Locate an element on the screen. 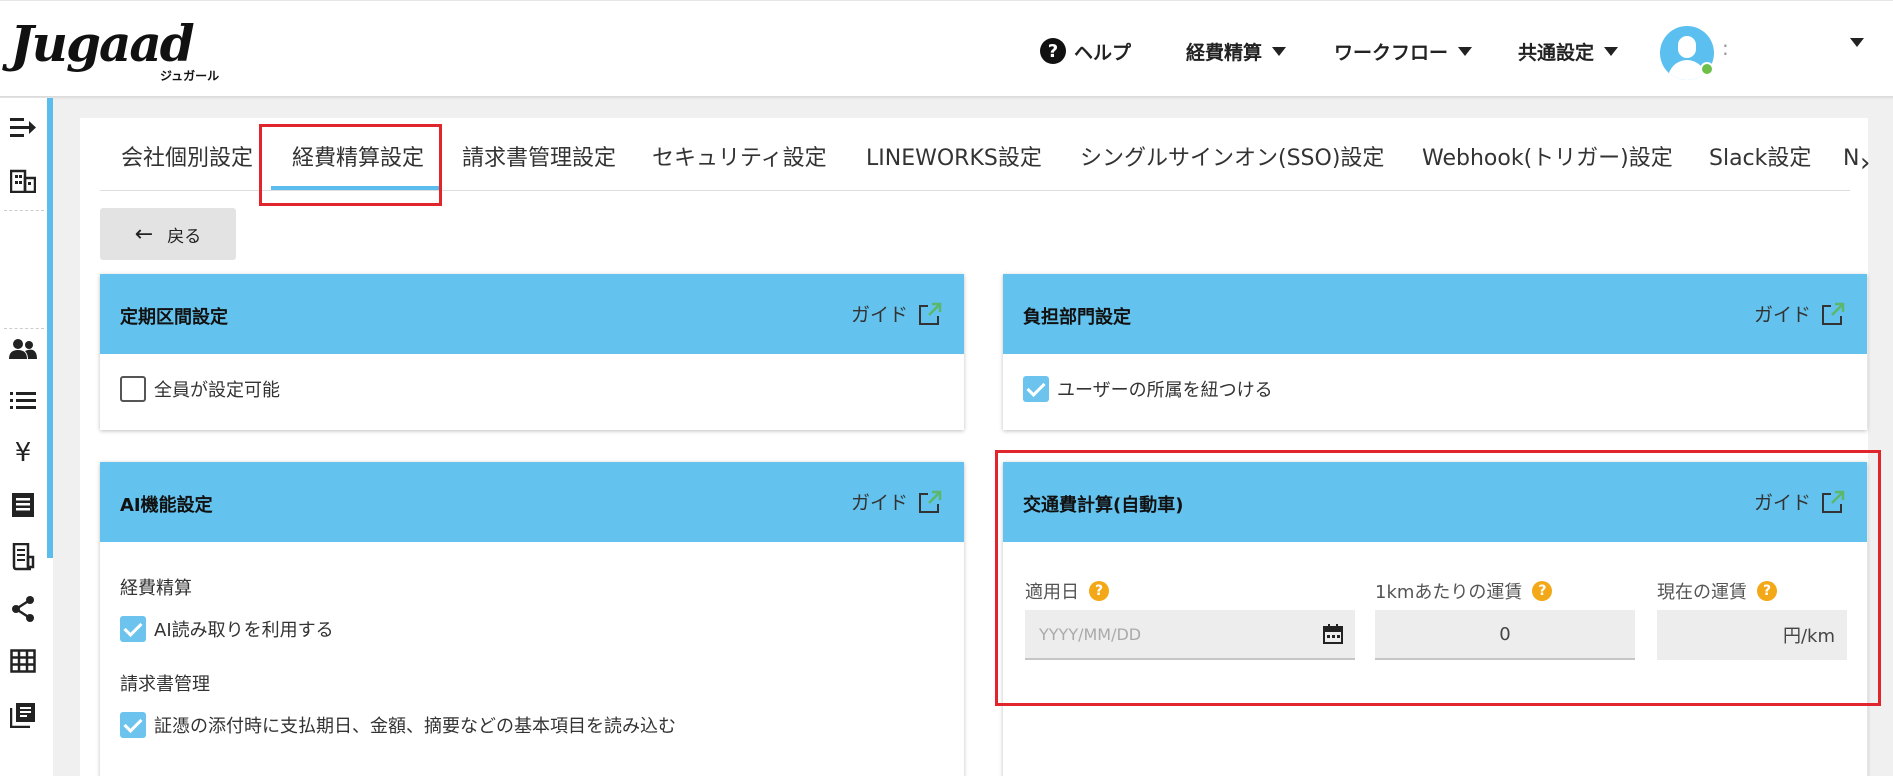 This screenshot has height=776, width=1893. tab-lineworks: LINEWORKS設定 is located at coordinates (954, 163).